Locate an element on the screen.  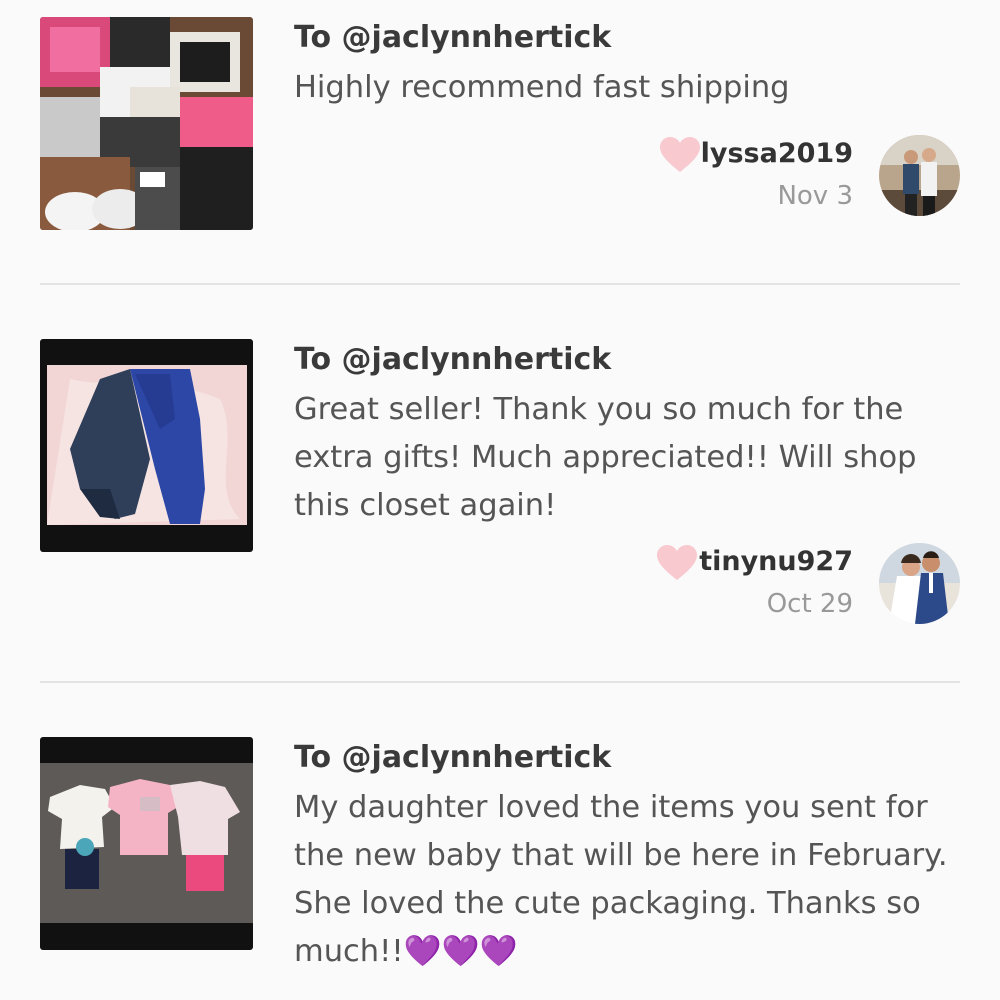
reviewer-username: tinynu927 is located at coordinates (776, 561).